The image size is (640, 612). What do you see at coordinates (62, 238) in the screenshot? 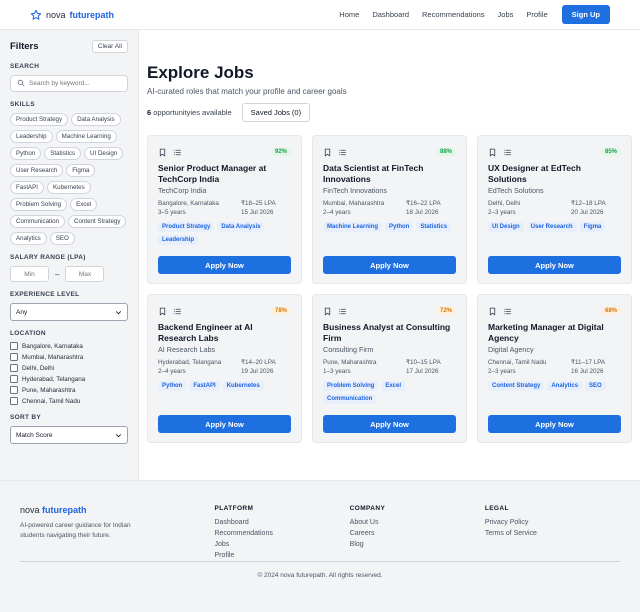
I see `skill-chip: SEO` at bounding box center [62, 238].